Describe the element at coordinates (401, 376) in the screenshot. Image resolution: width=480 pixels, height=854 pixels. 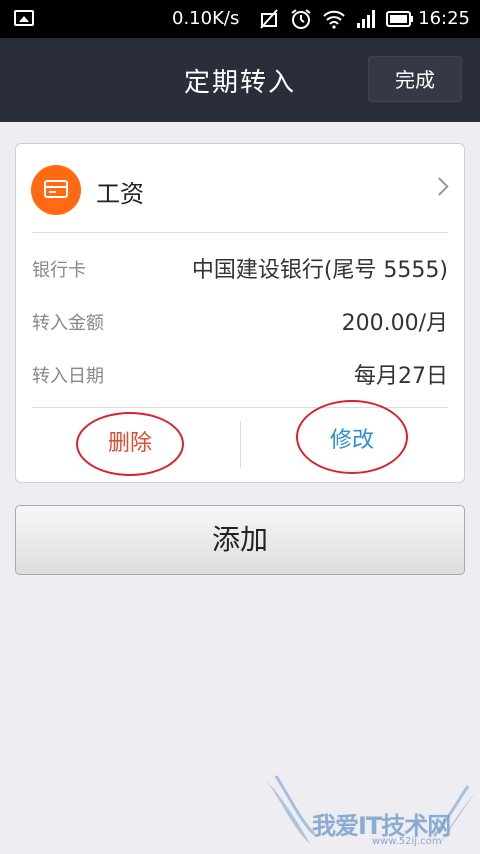
I see `detail-value: 每月27日` at that location.